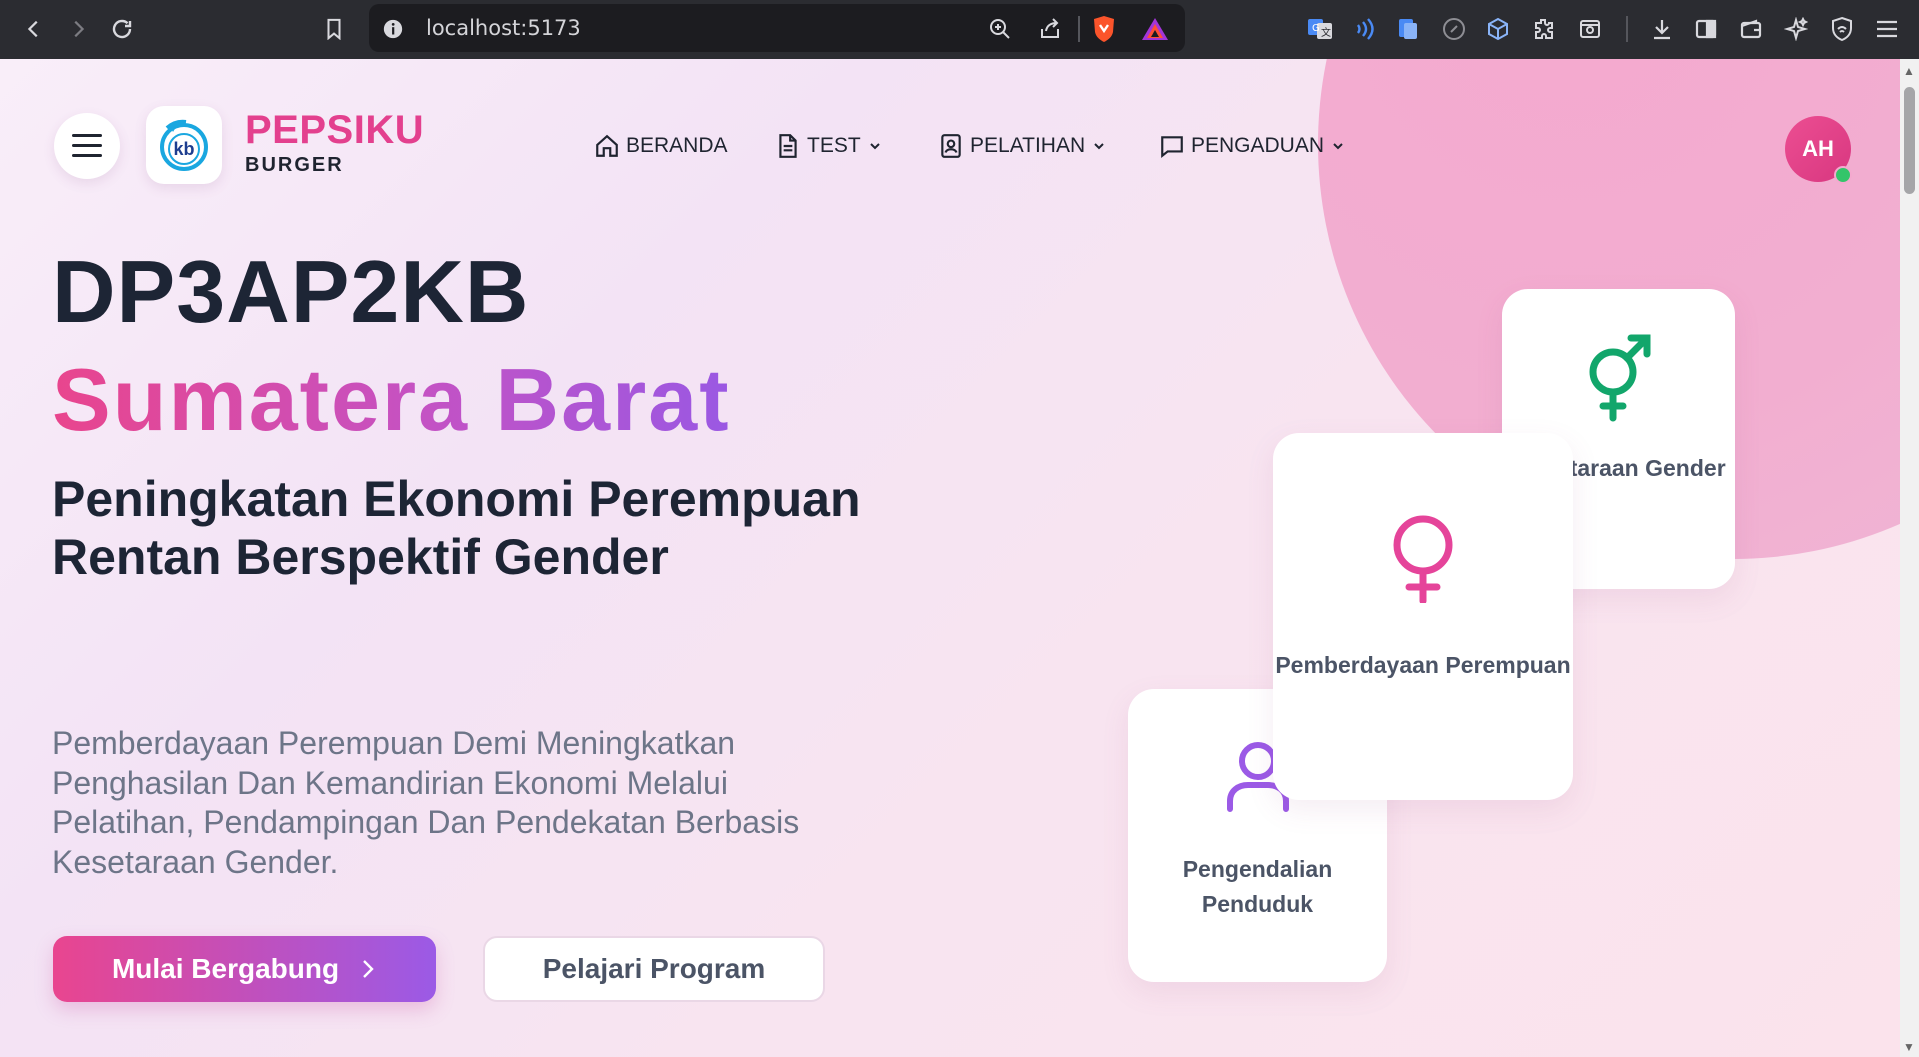 The width and height of the screenshot is (1919, 1057). Describe the element at coordinates (1544, 29) in the screenshot. I see `extensions-icon` at that location.